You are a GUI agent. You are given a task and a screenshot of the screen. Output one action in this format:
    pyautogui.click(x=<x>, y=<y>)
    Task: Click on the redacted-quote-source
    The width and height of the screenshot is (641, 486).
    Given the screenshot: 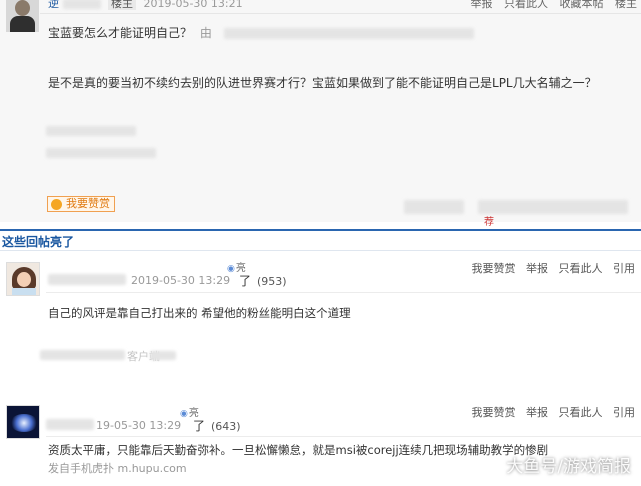 What is the action you would take?
    pyautogui.click(x=348, y=33)
    